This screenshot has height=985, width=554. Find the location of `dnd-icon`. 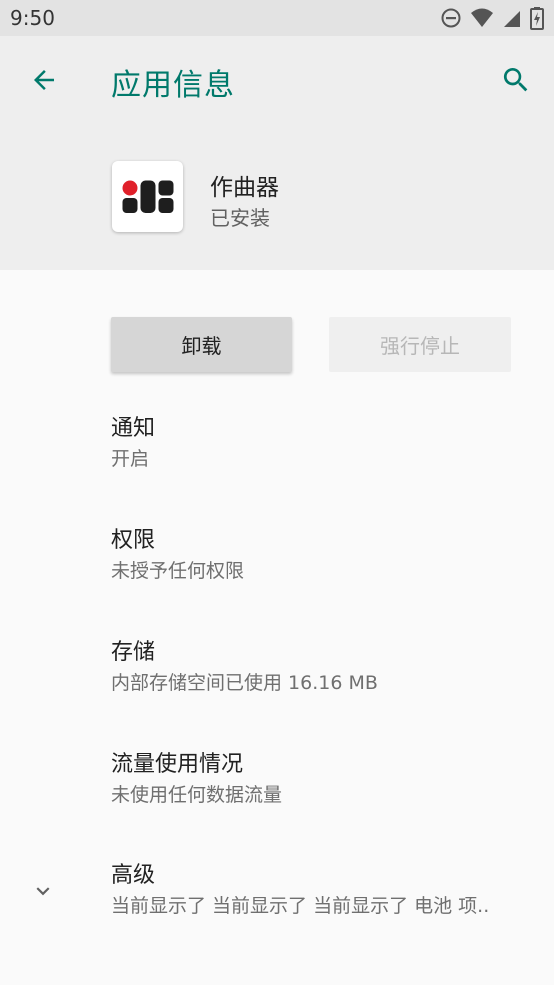

dnd-icon is located at coordinates (451, 18).